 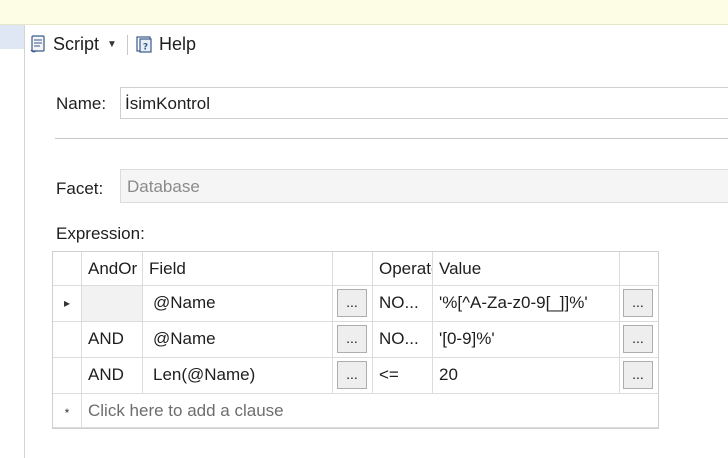 What do you see at coordinates (127, 45) in the screenshot?
I see `toolbar-separator` at bounding box center [127, 45].